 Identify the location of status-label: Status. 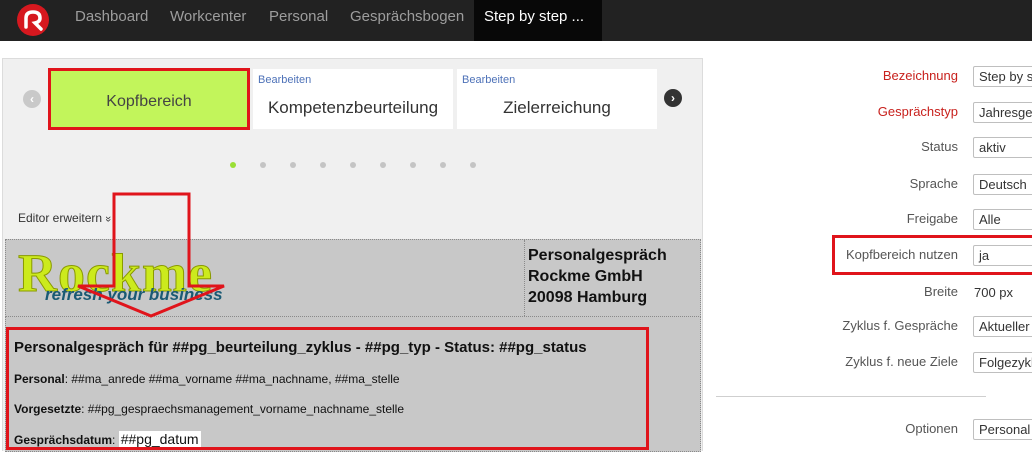
(939, 146).